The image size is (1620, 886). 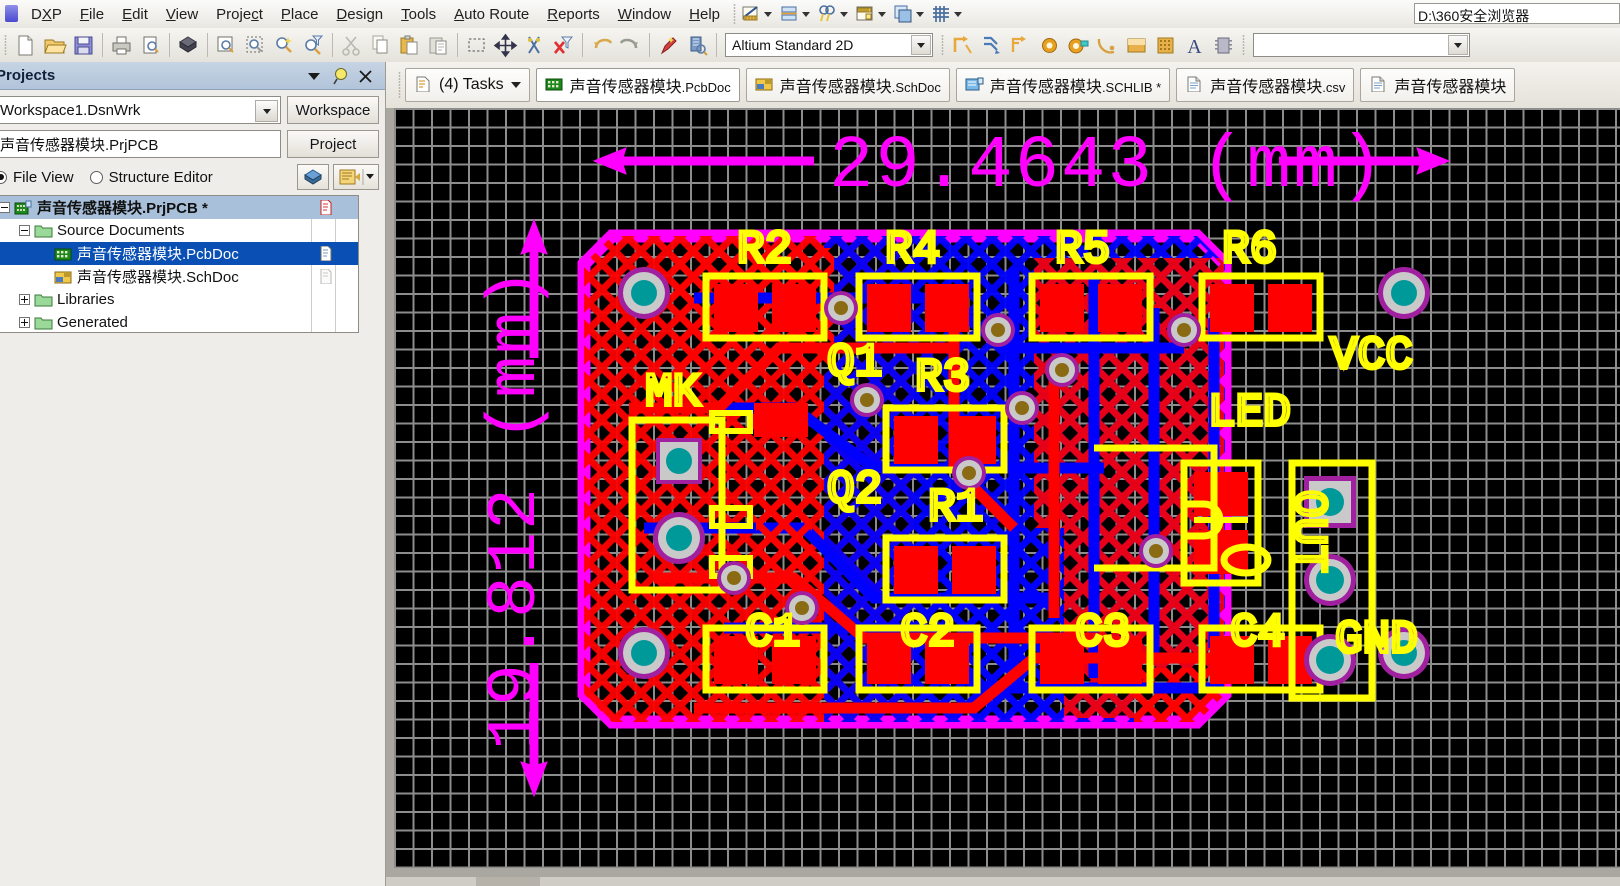 I want to click on view-configuration-dropdown-arrow-icon, so click(x=921, y=45).